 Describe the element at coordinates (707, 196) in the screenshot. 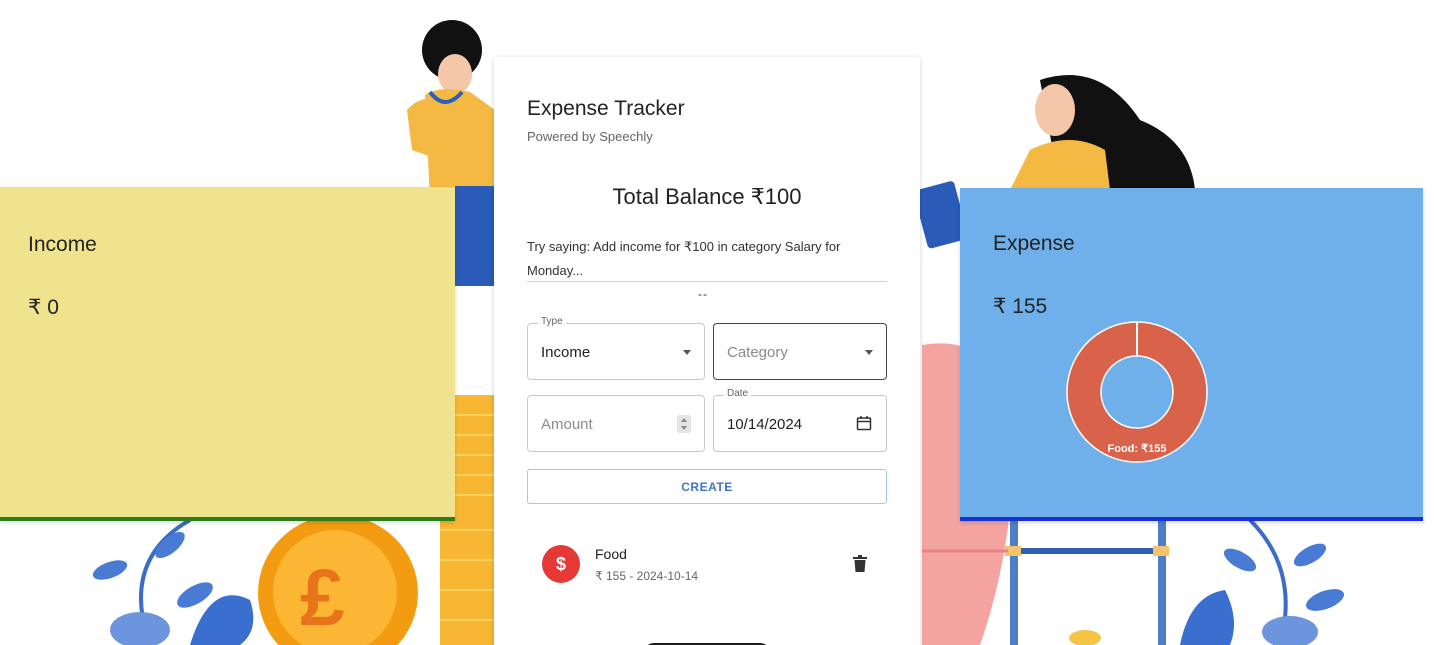

I see `total-balance: Total Balance ₹100` at that location.